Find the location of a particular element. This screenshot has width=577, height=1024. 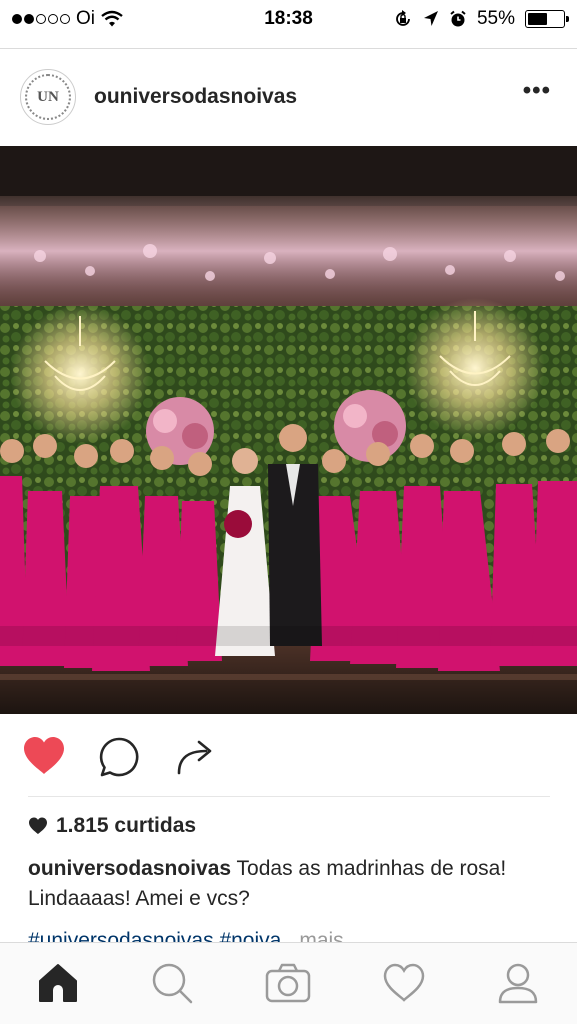

location-arrow-icon is located at coordinates (430, 18).